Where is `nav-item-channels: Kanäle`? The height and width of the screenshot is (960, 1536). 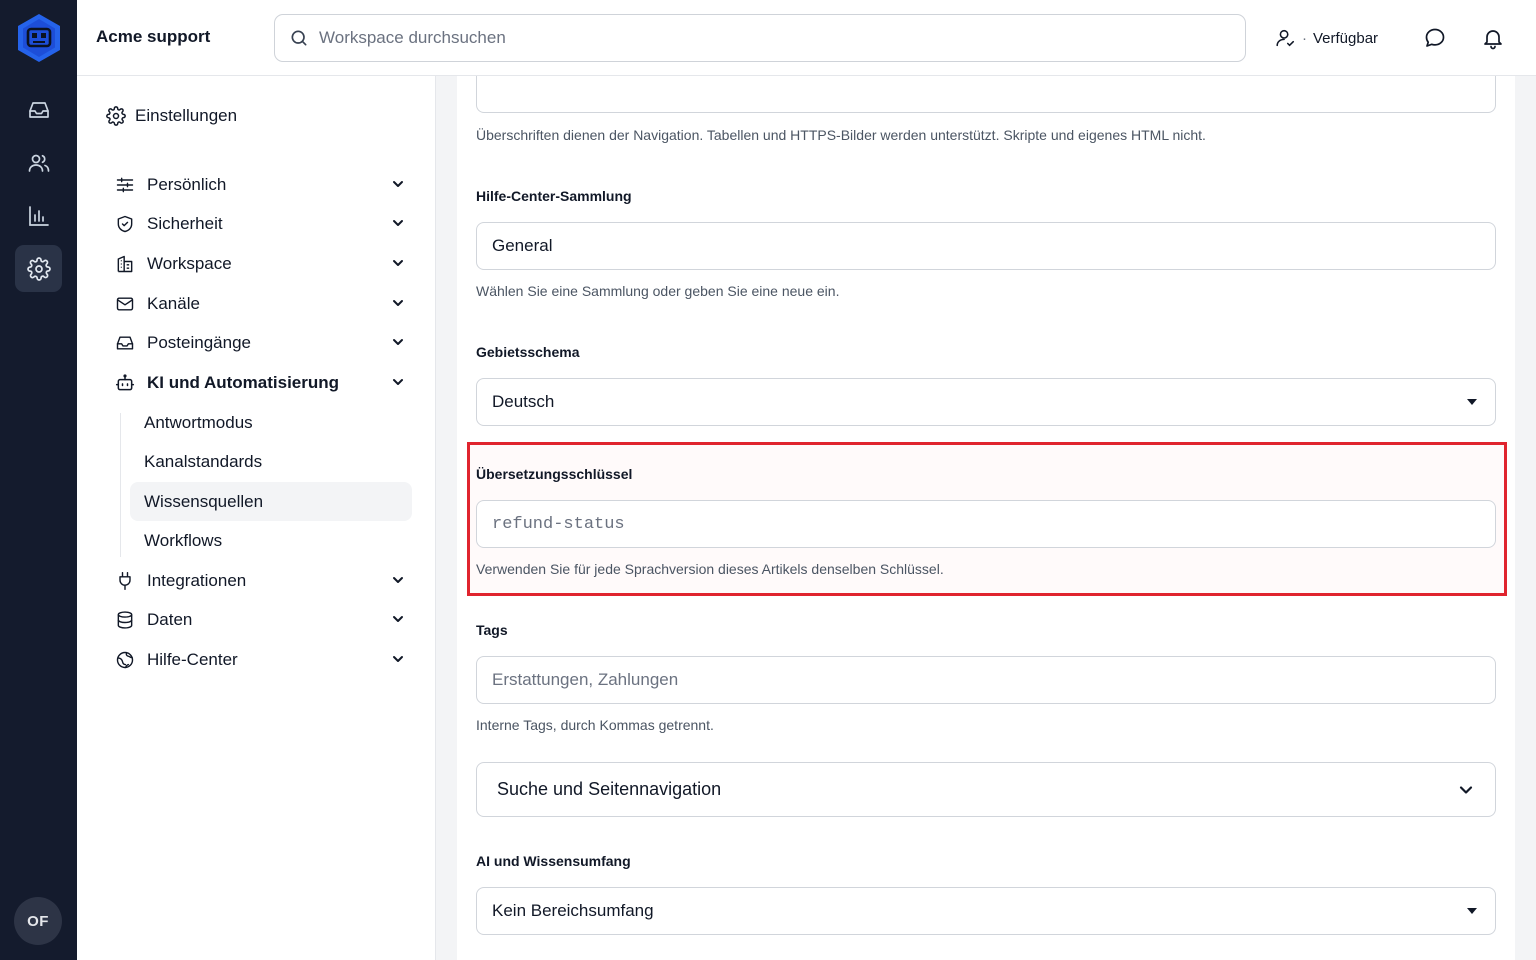 nav-item-channels: Kanäle is located at coordinates (260, 304).